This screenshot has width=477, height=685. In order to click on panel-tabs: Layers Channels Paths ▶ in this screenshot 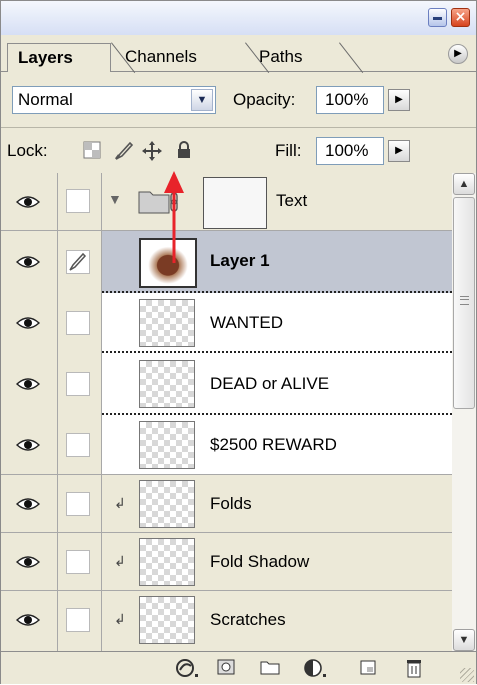, I will do `click(238, 54)`.